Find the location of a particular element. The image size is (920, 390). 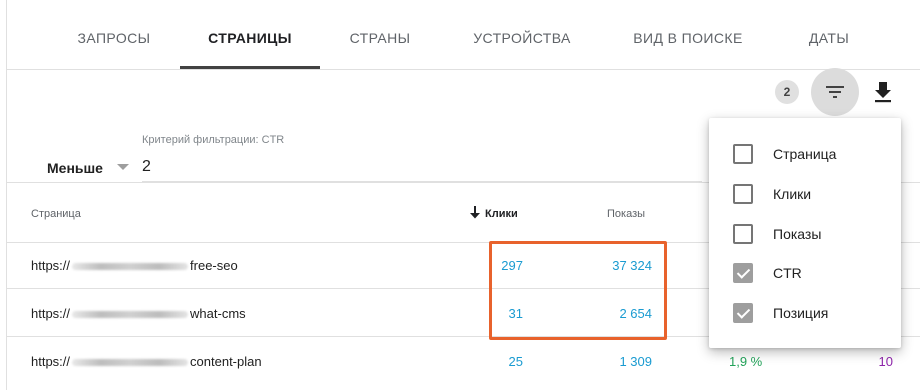

url-path: content-plan is located at coordinates (226, 361).